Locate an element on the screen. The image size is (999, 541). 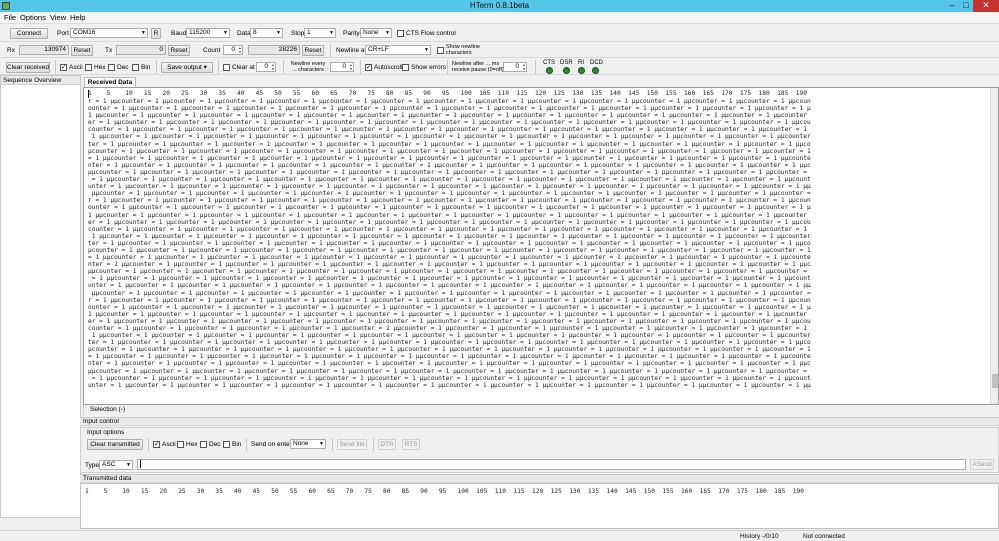
stop-bits-select: 1 ▼ is located at coordinates (320, 33).